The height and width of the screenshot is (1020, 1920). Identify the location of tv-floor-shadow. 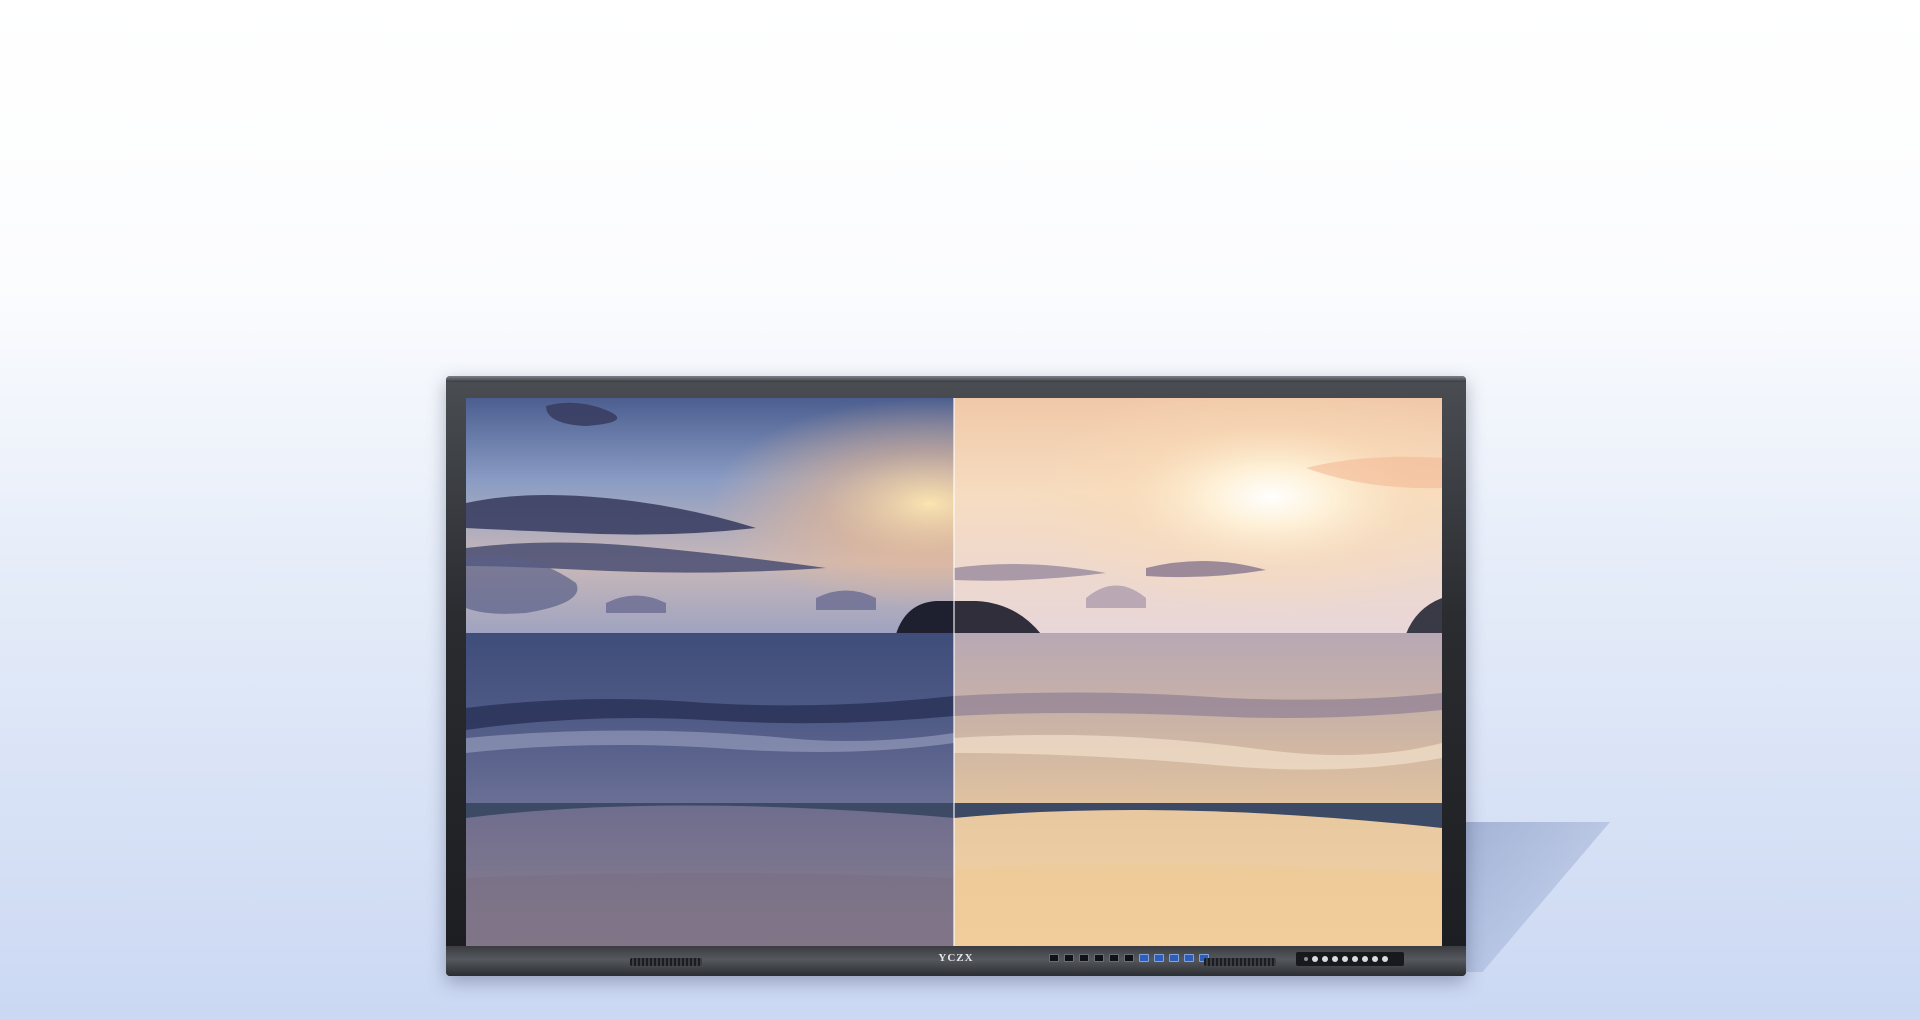
(1535, 897).